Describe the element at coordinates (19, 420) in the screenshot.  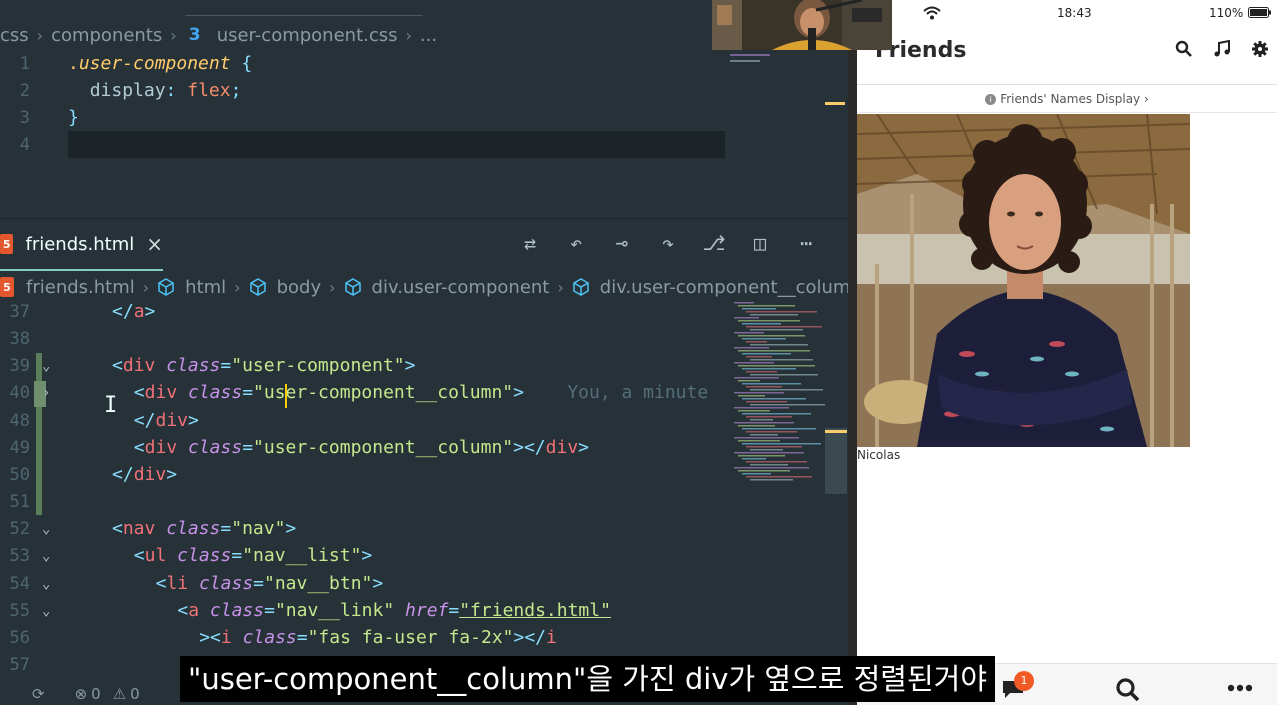
I see `line-number: 48` at that location.